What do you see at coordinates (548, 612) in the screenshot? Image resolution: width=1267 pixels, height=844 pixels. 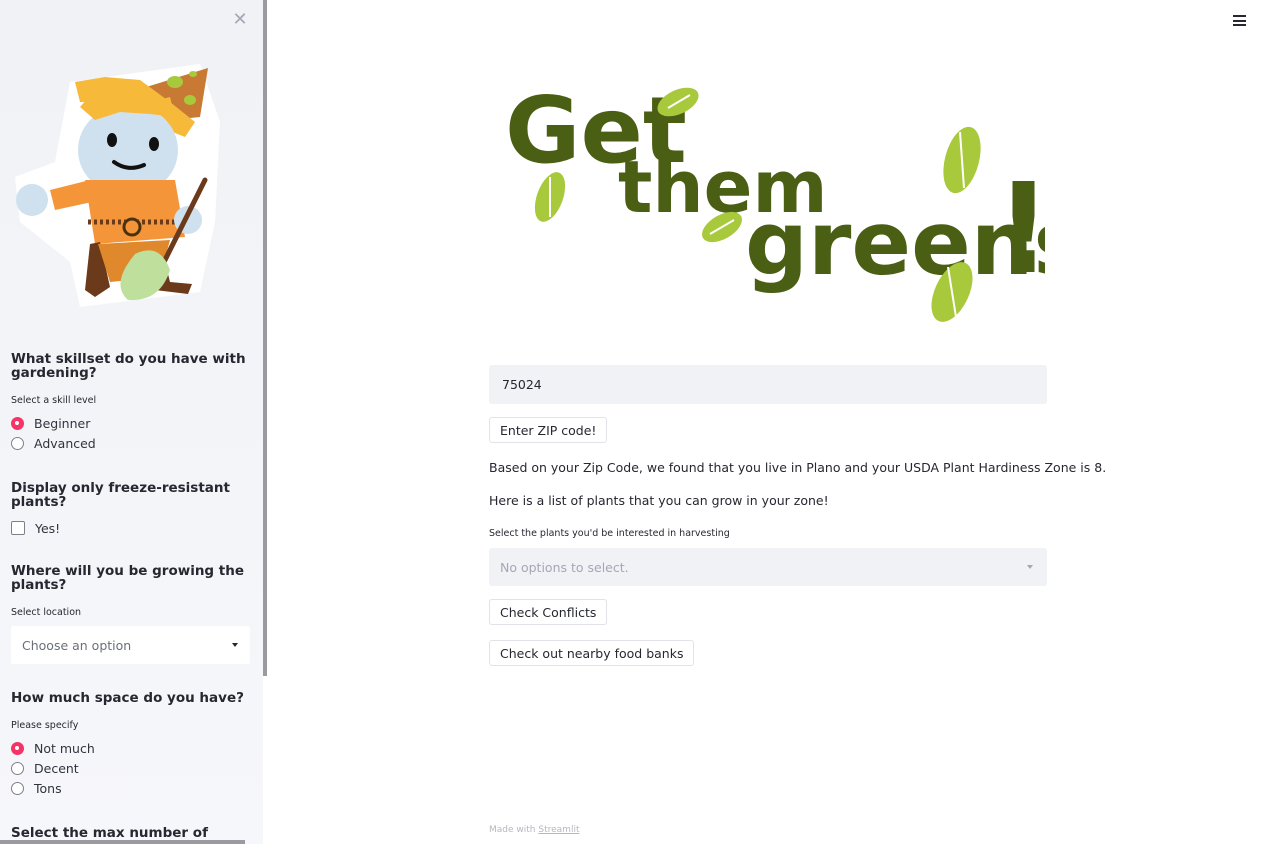 I see `check-conflicts-button: Check Conflicts` at bounding box center [548, 612].